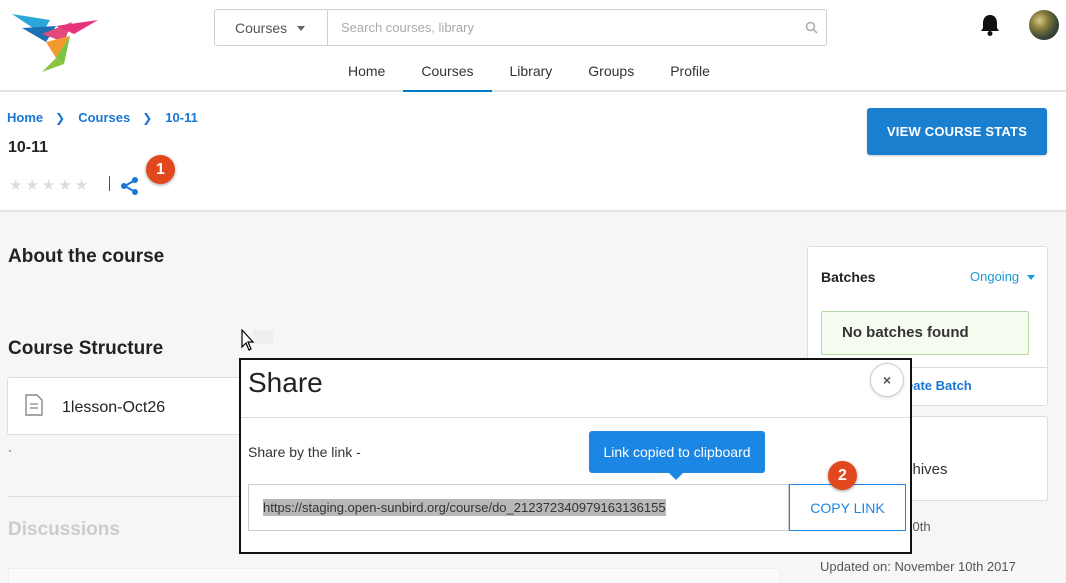  I want to click on share-by-link-label: Share by the link -, so click(304, 452).